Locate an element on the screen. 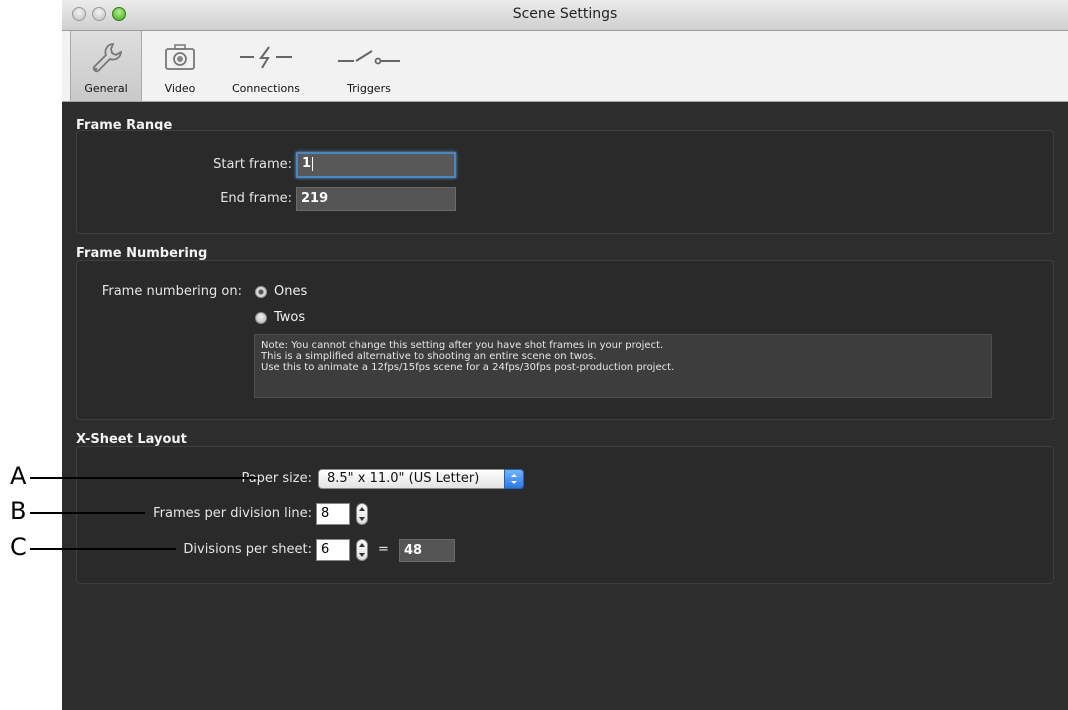 The width and height of the screenshot is (1068, 710). tab-video: Video is located at coordinates (180, 66).